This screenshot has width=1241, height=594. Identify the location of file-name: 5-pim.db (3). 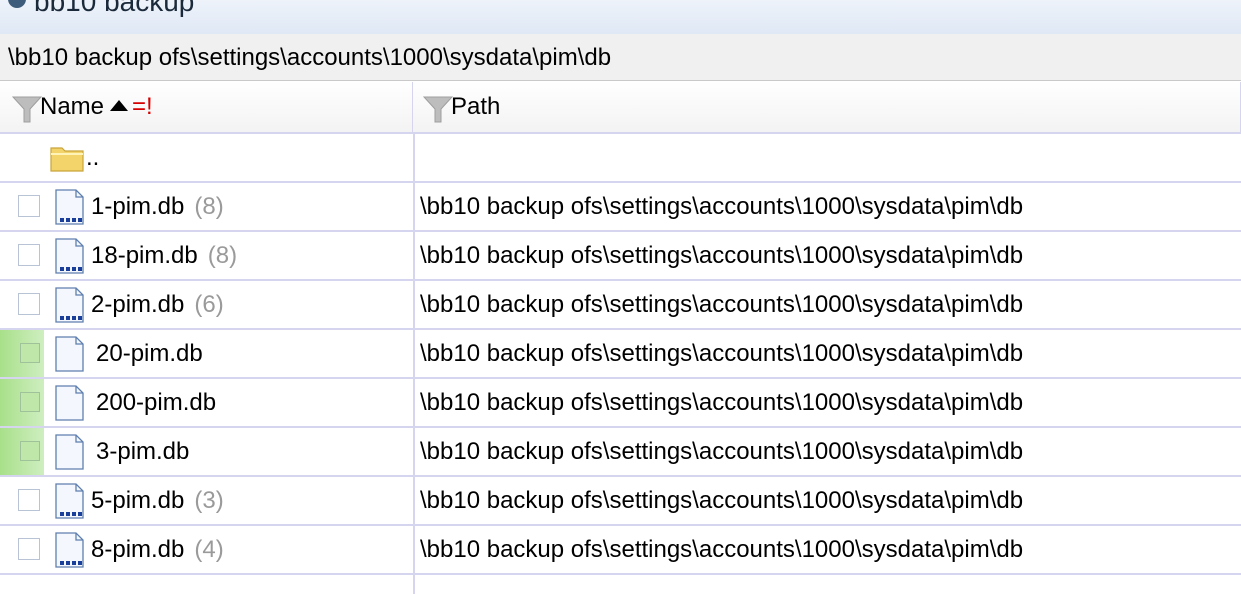
(157, 500).